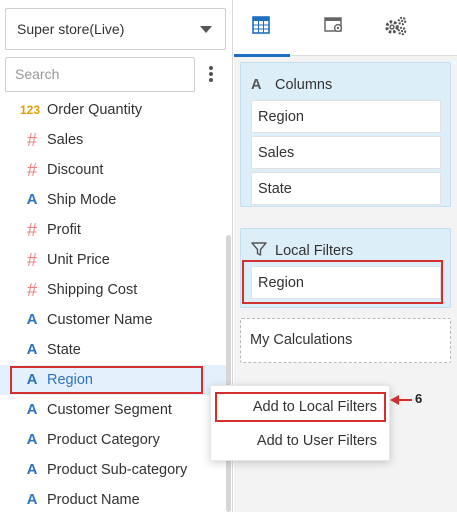  I want to click on search-input: Search, so click(100, 74).